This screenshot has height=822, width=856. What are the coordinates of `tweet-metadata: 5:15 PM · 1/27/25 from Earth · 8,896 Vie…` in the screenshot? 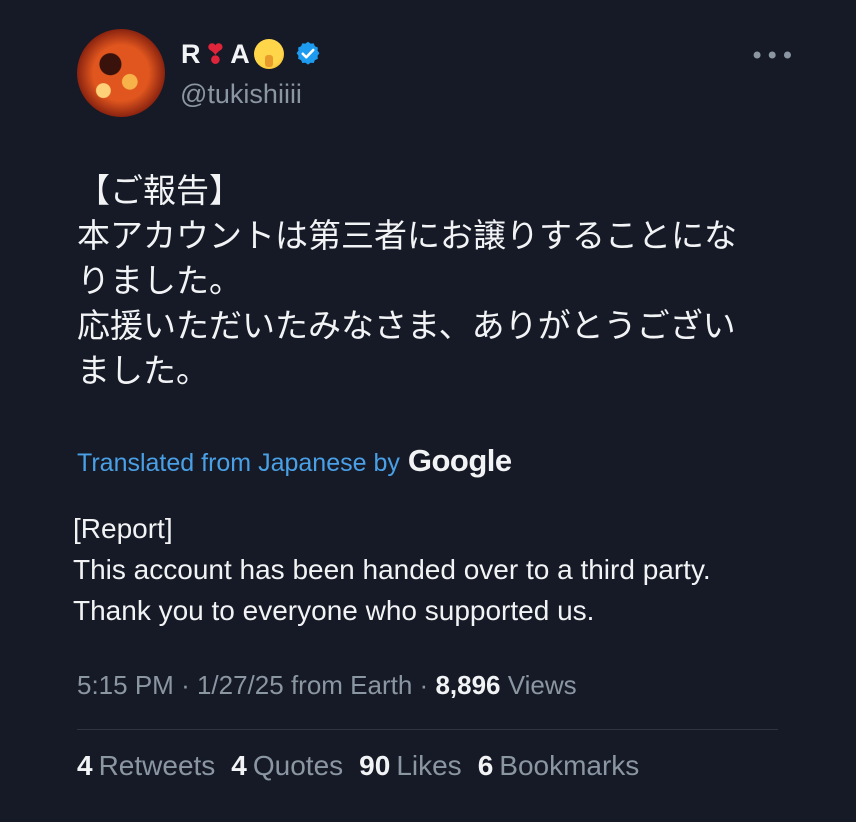 It's located at (327, 685).